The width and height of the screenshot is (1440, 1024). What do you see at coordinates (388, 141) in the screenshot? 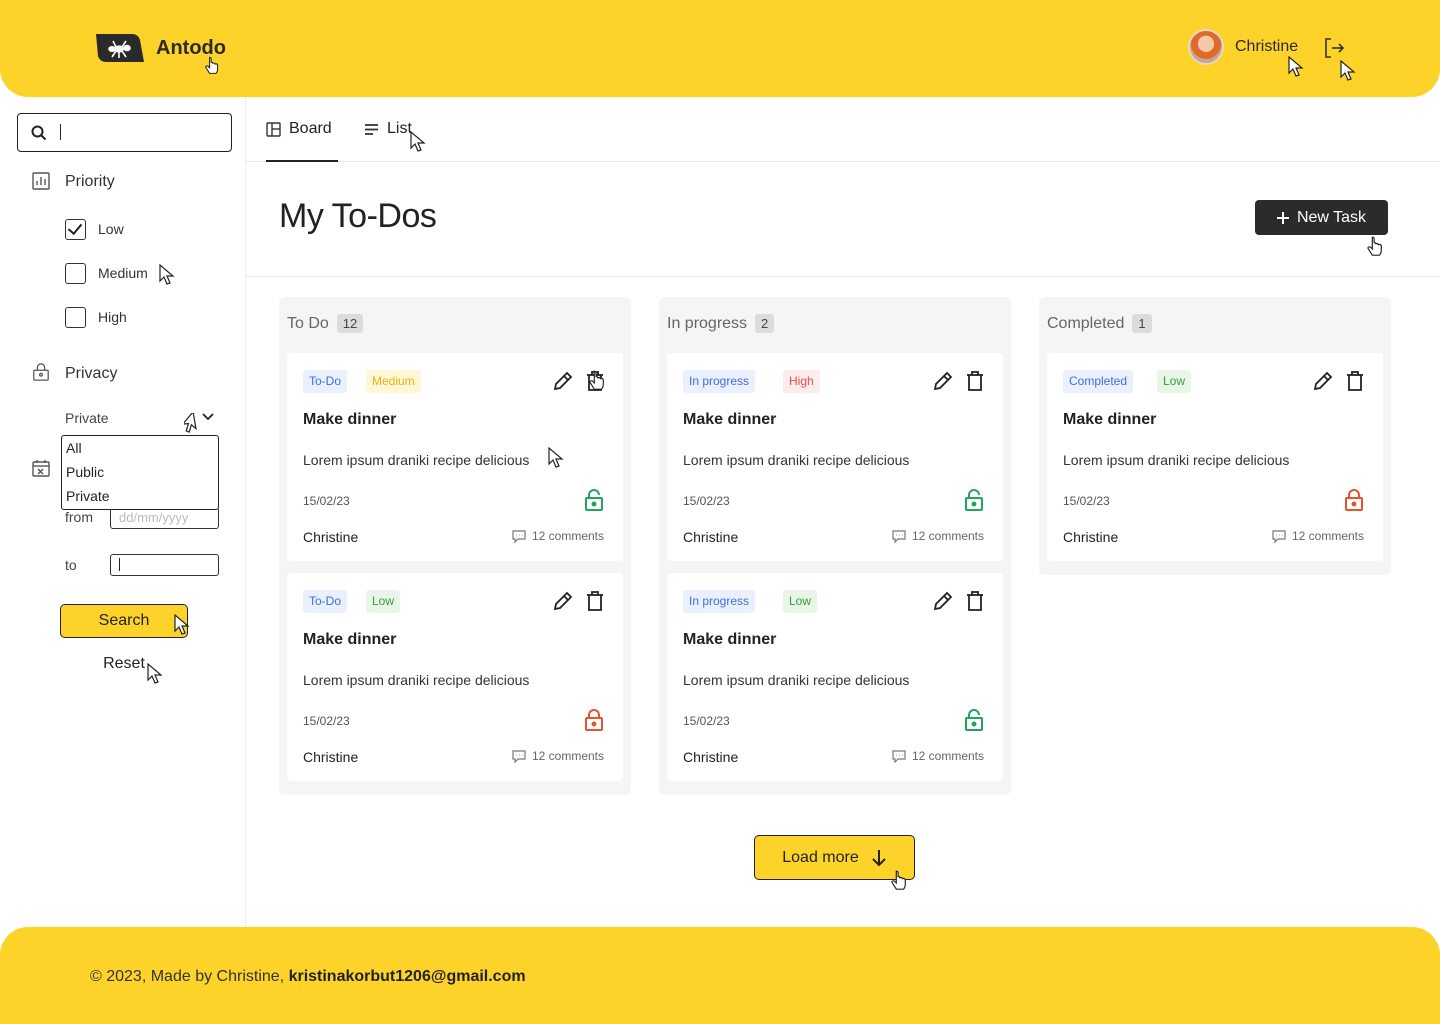
I see `tab-list: List` at bounding box center [388, 141].